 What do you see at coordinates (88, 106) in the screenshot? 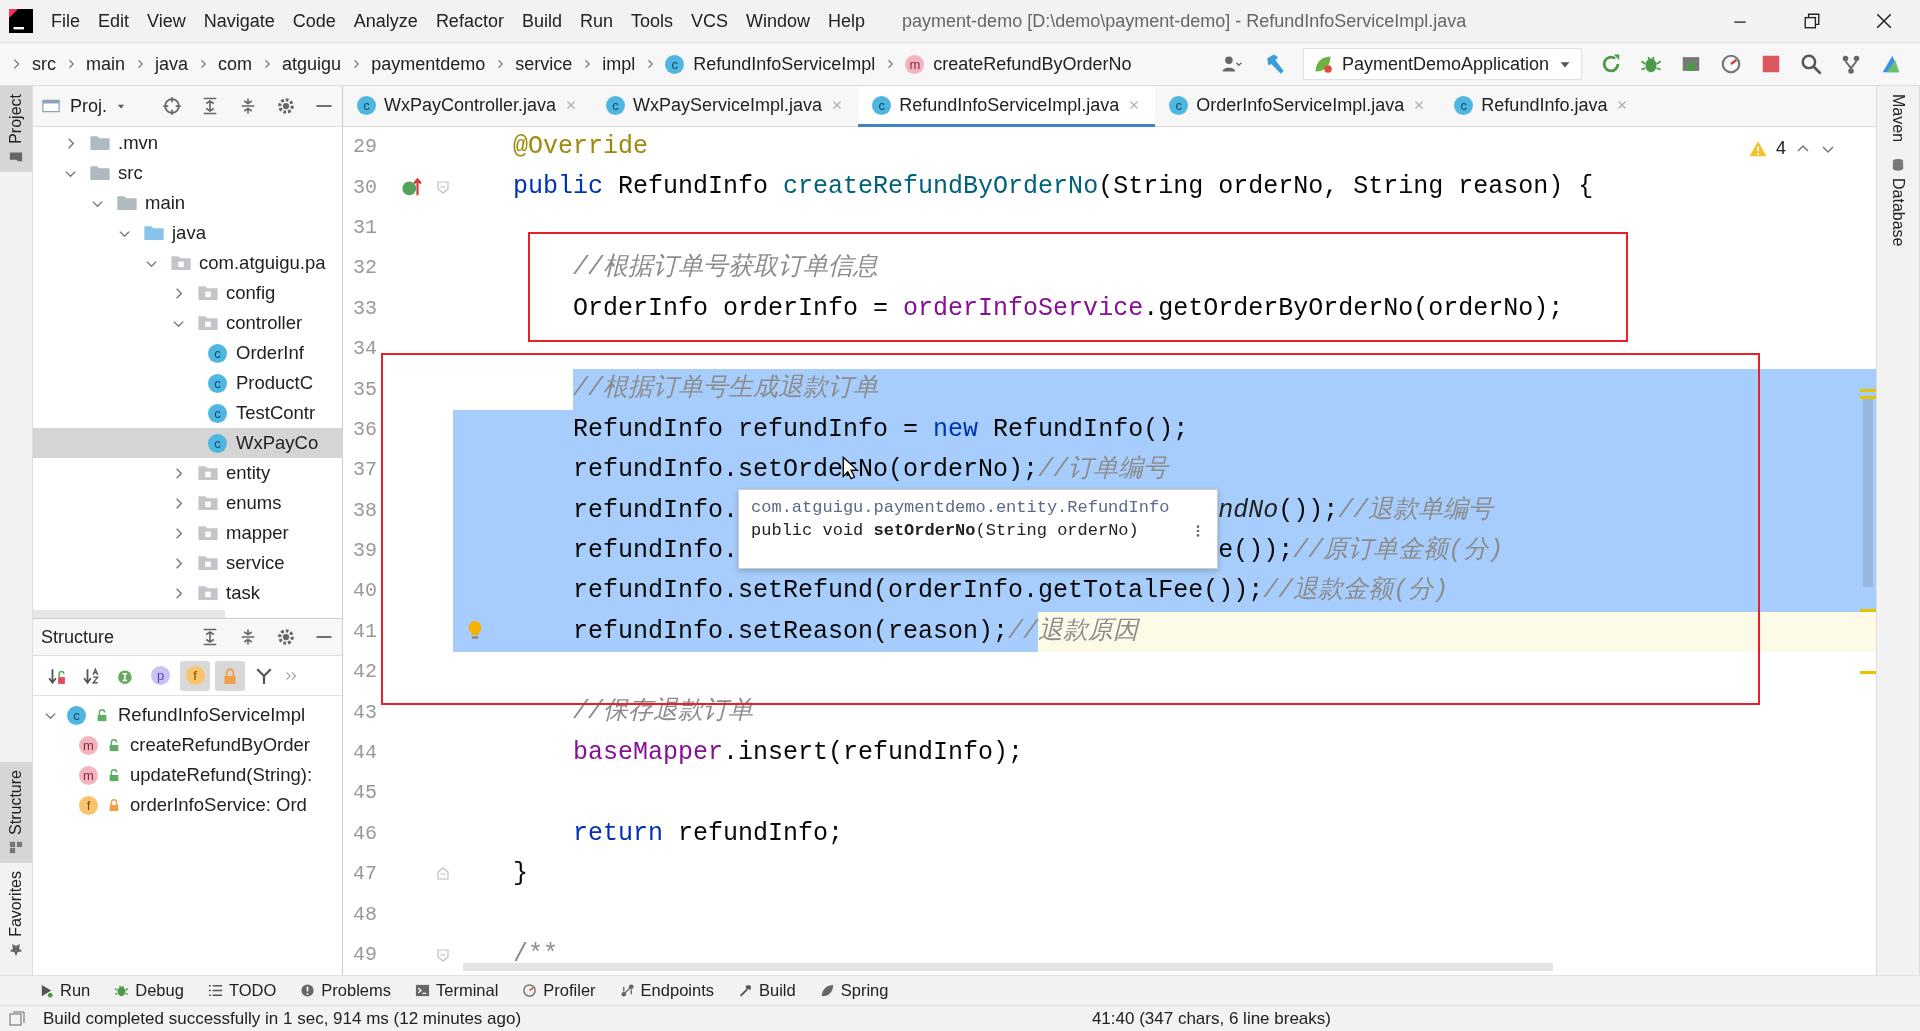
I see `panel-title-dropdown: Proj.` at bounding box center [88, 106].